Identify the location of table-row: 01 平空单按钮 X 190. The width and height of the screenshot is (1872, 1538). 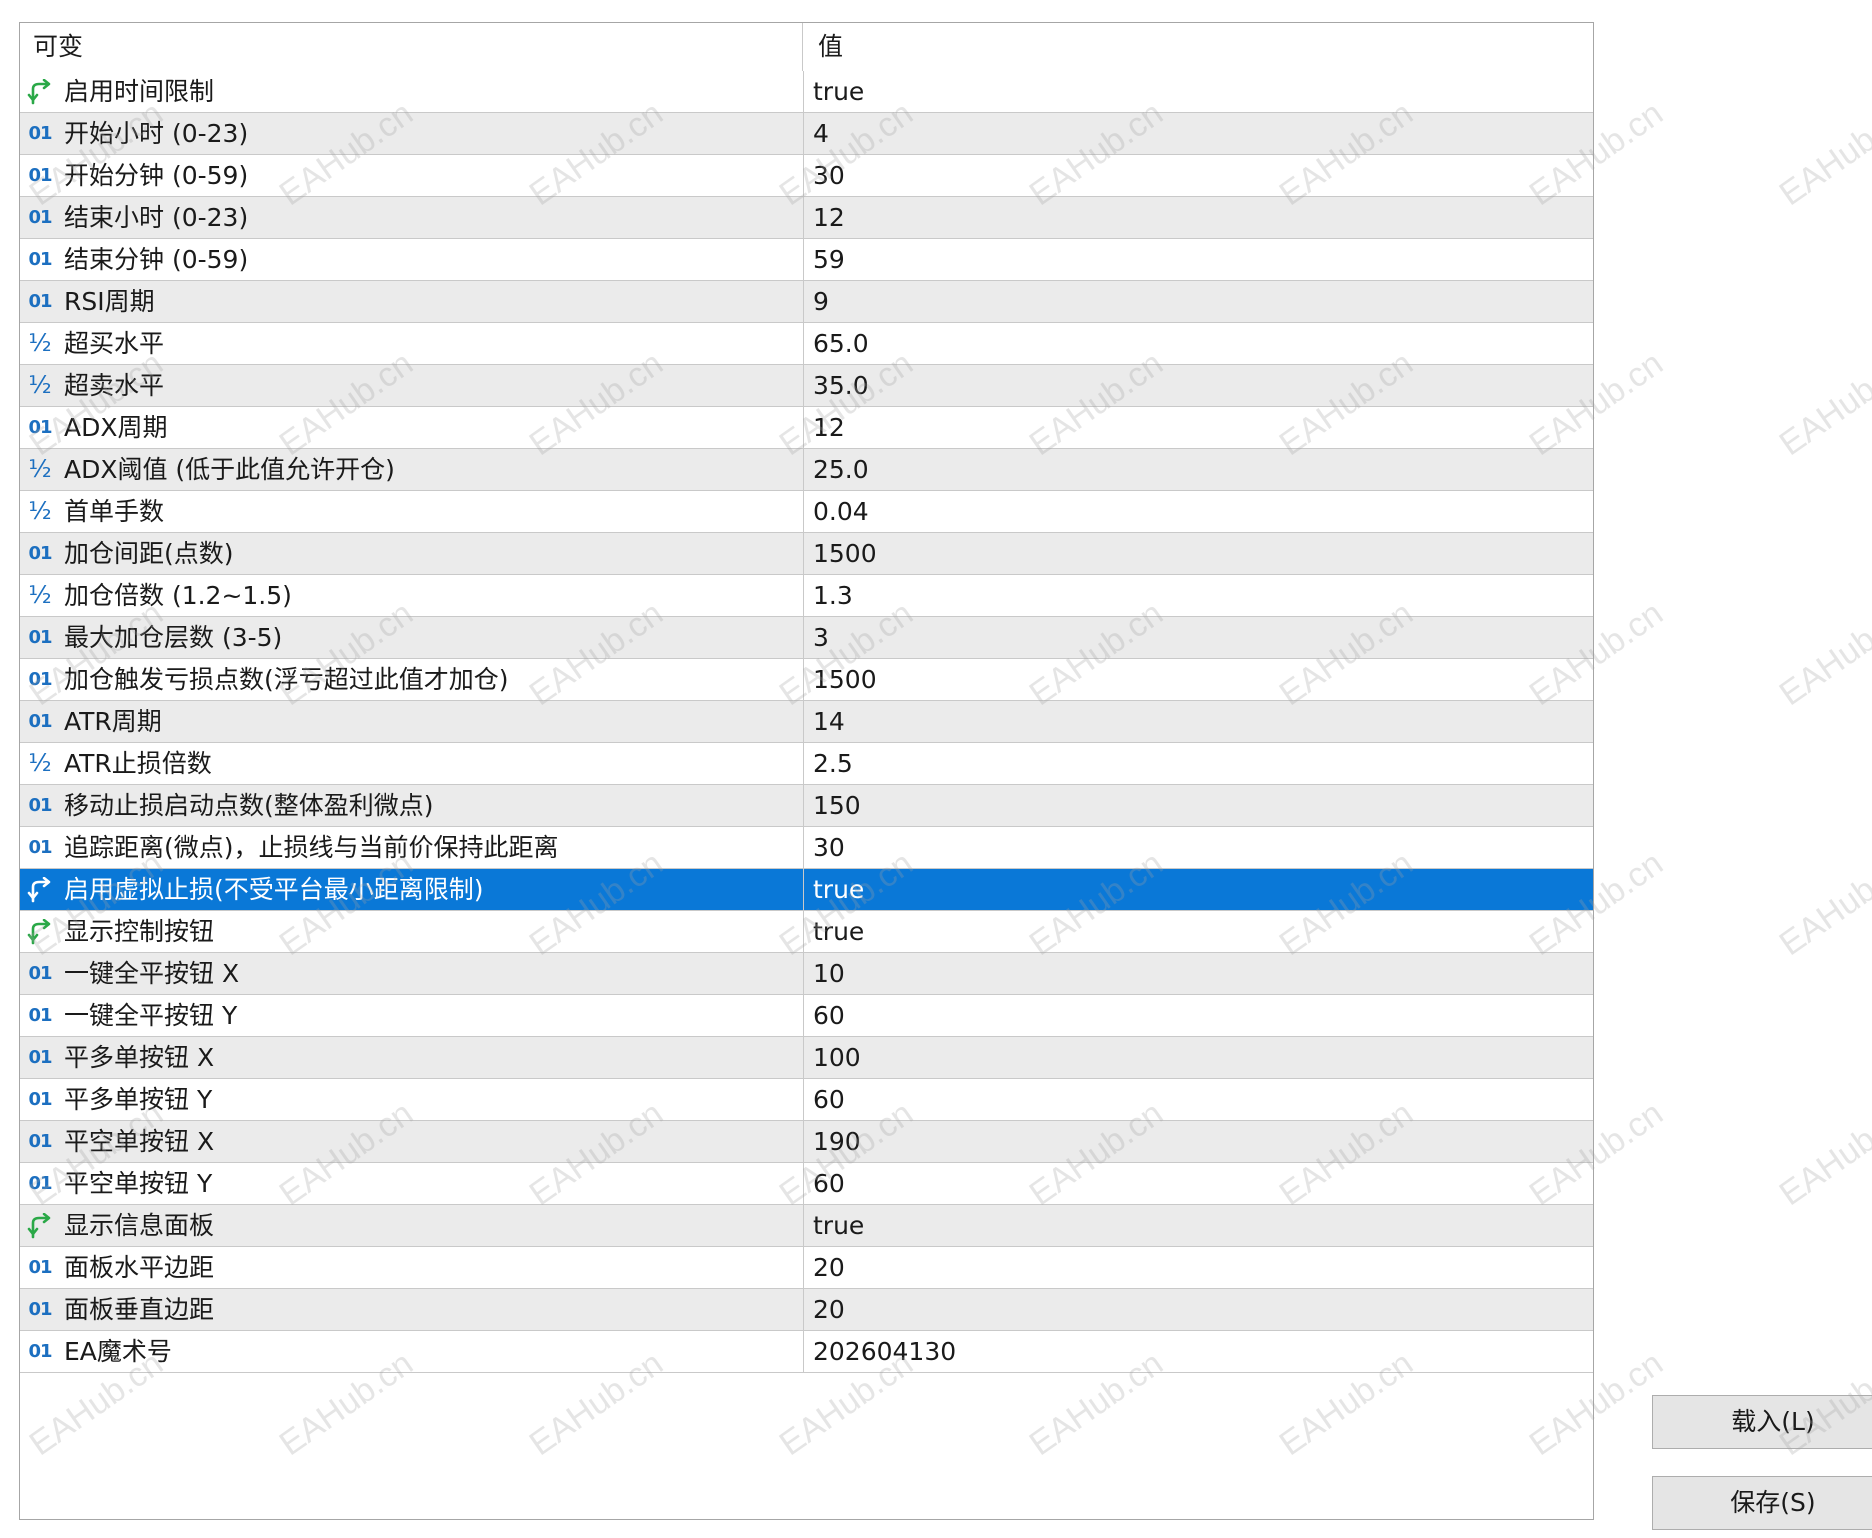
(806, 1142).